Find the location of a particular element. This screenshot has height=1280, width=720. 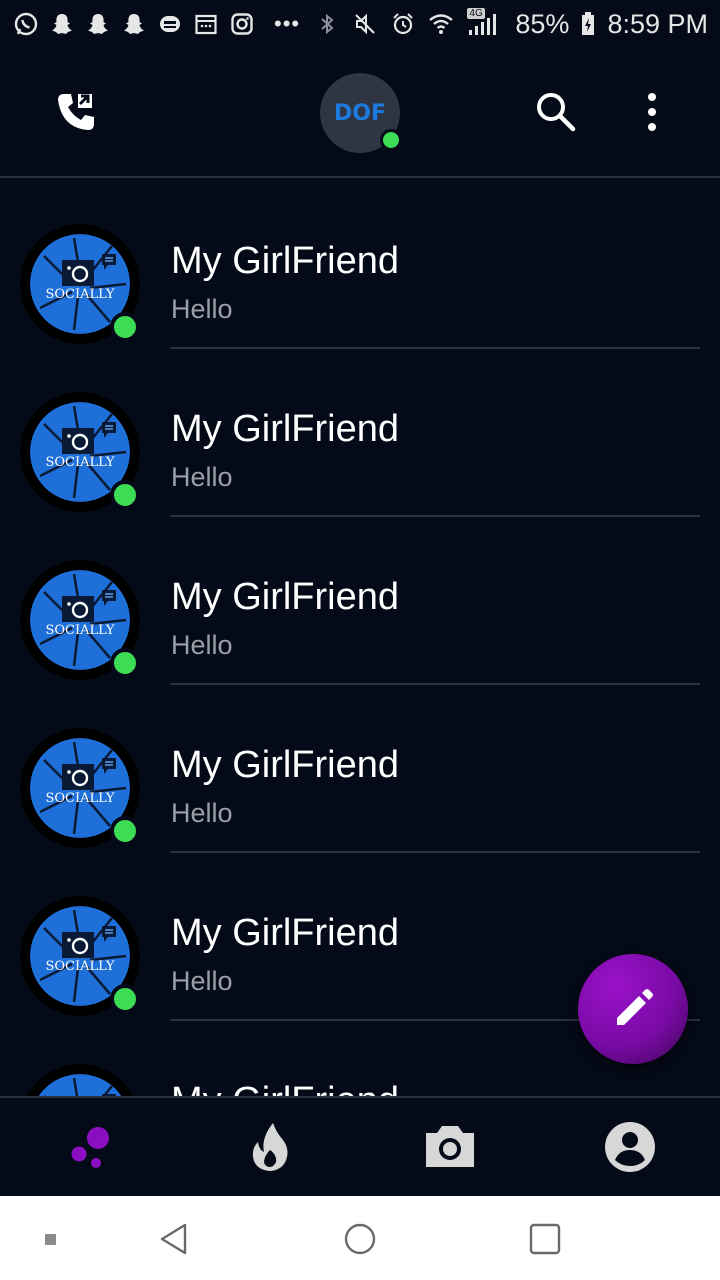

account-icon is located at coordinates (630, 1147).